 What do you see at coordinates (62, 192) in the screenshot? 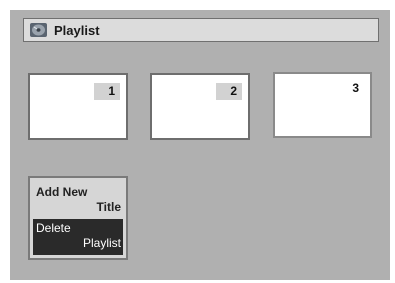
I see `menu-item-label: Add New` at bounding box center [62, 192].